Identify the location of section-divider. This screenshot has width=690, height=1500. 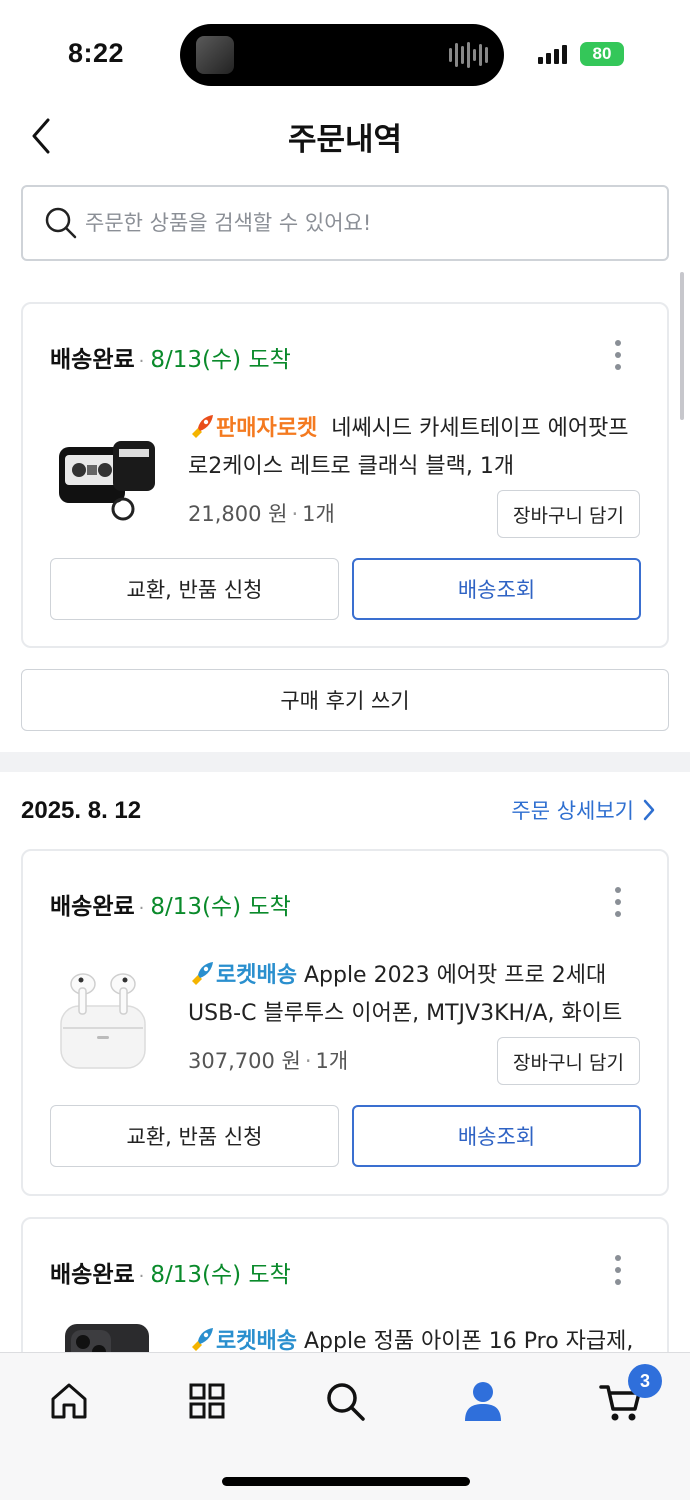
(345, 762).